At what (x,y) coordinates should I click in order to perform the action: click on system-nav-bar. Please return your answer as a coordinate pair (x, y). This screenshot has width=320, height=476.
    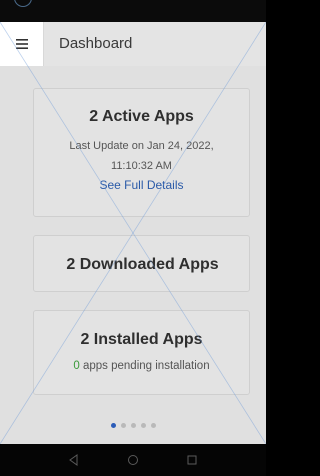
    Looking at the image, I should click on (133, 460).